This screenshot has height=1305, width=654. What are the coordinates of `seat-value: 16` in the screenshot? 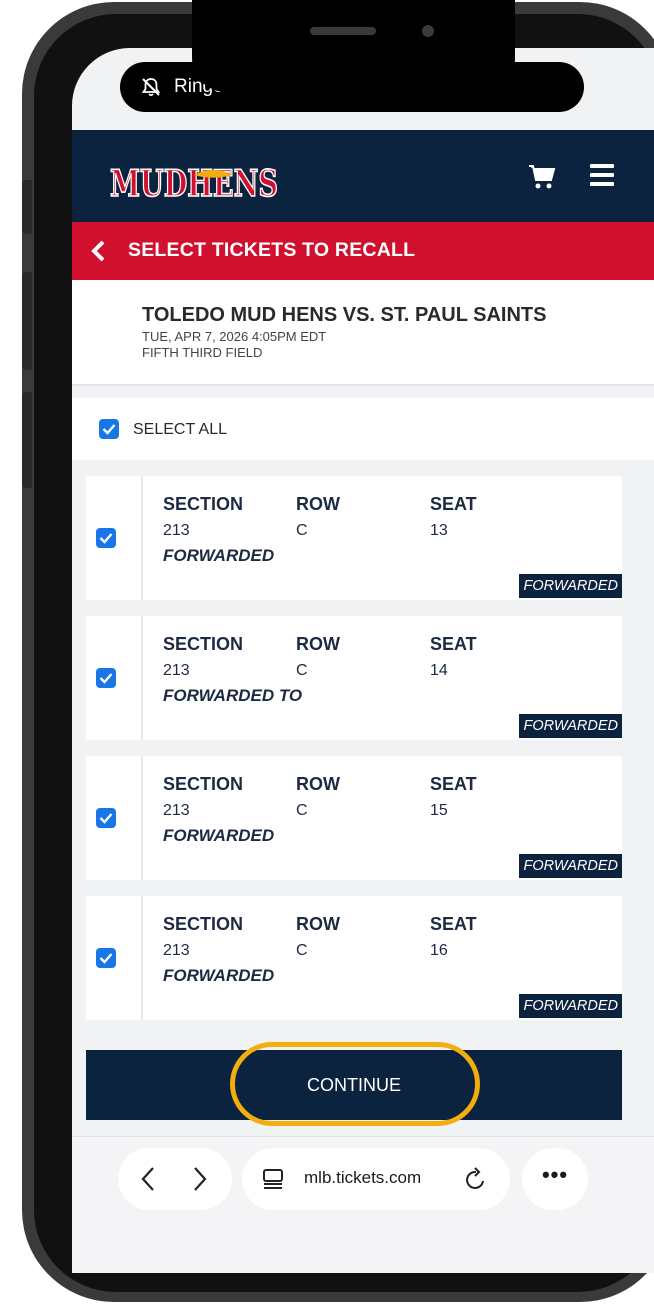 It's located at (439, 950).